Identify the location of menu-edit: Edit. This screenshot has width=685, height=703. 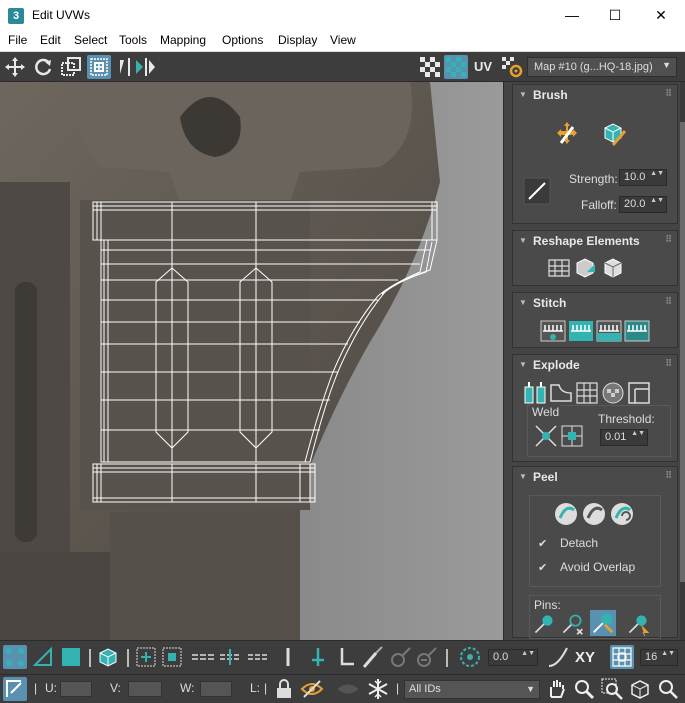
(50, 40).